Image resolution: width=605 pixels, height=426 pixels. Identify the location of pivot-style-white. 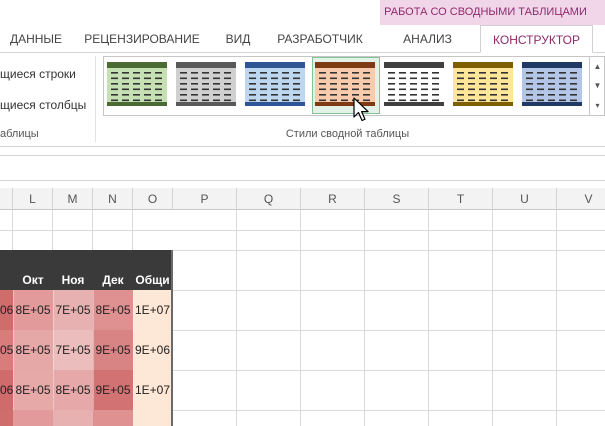
(414, 84).